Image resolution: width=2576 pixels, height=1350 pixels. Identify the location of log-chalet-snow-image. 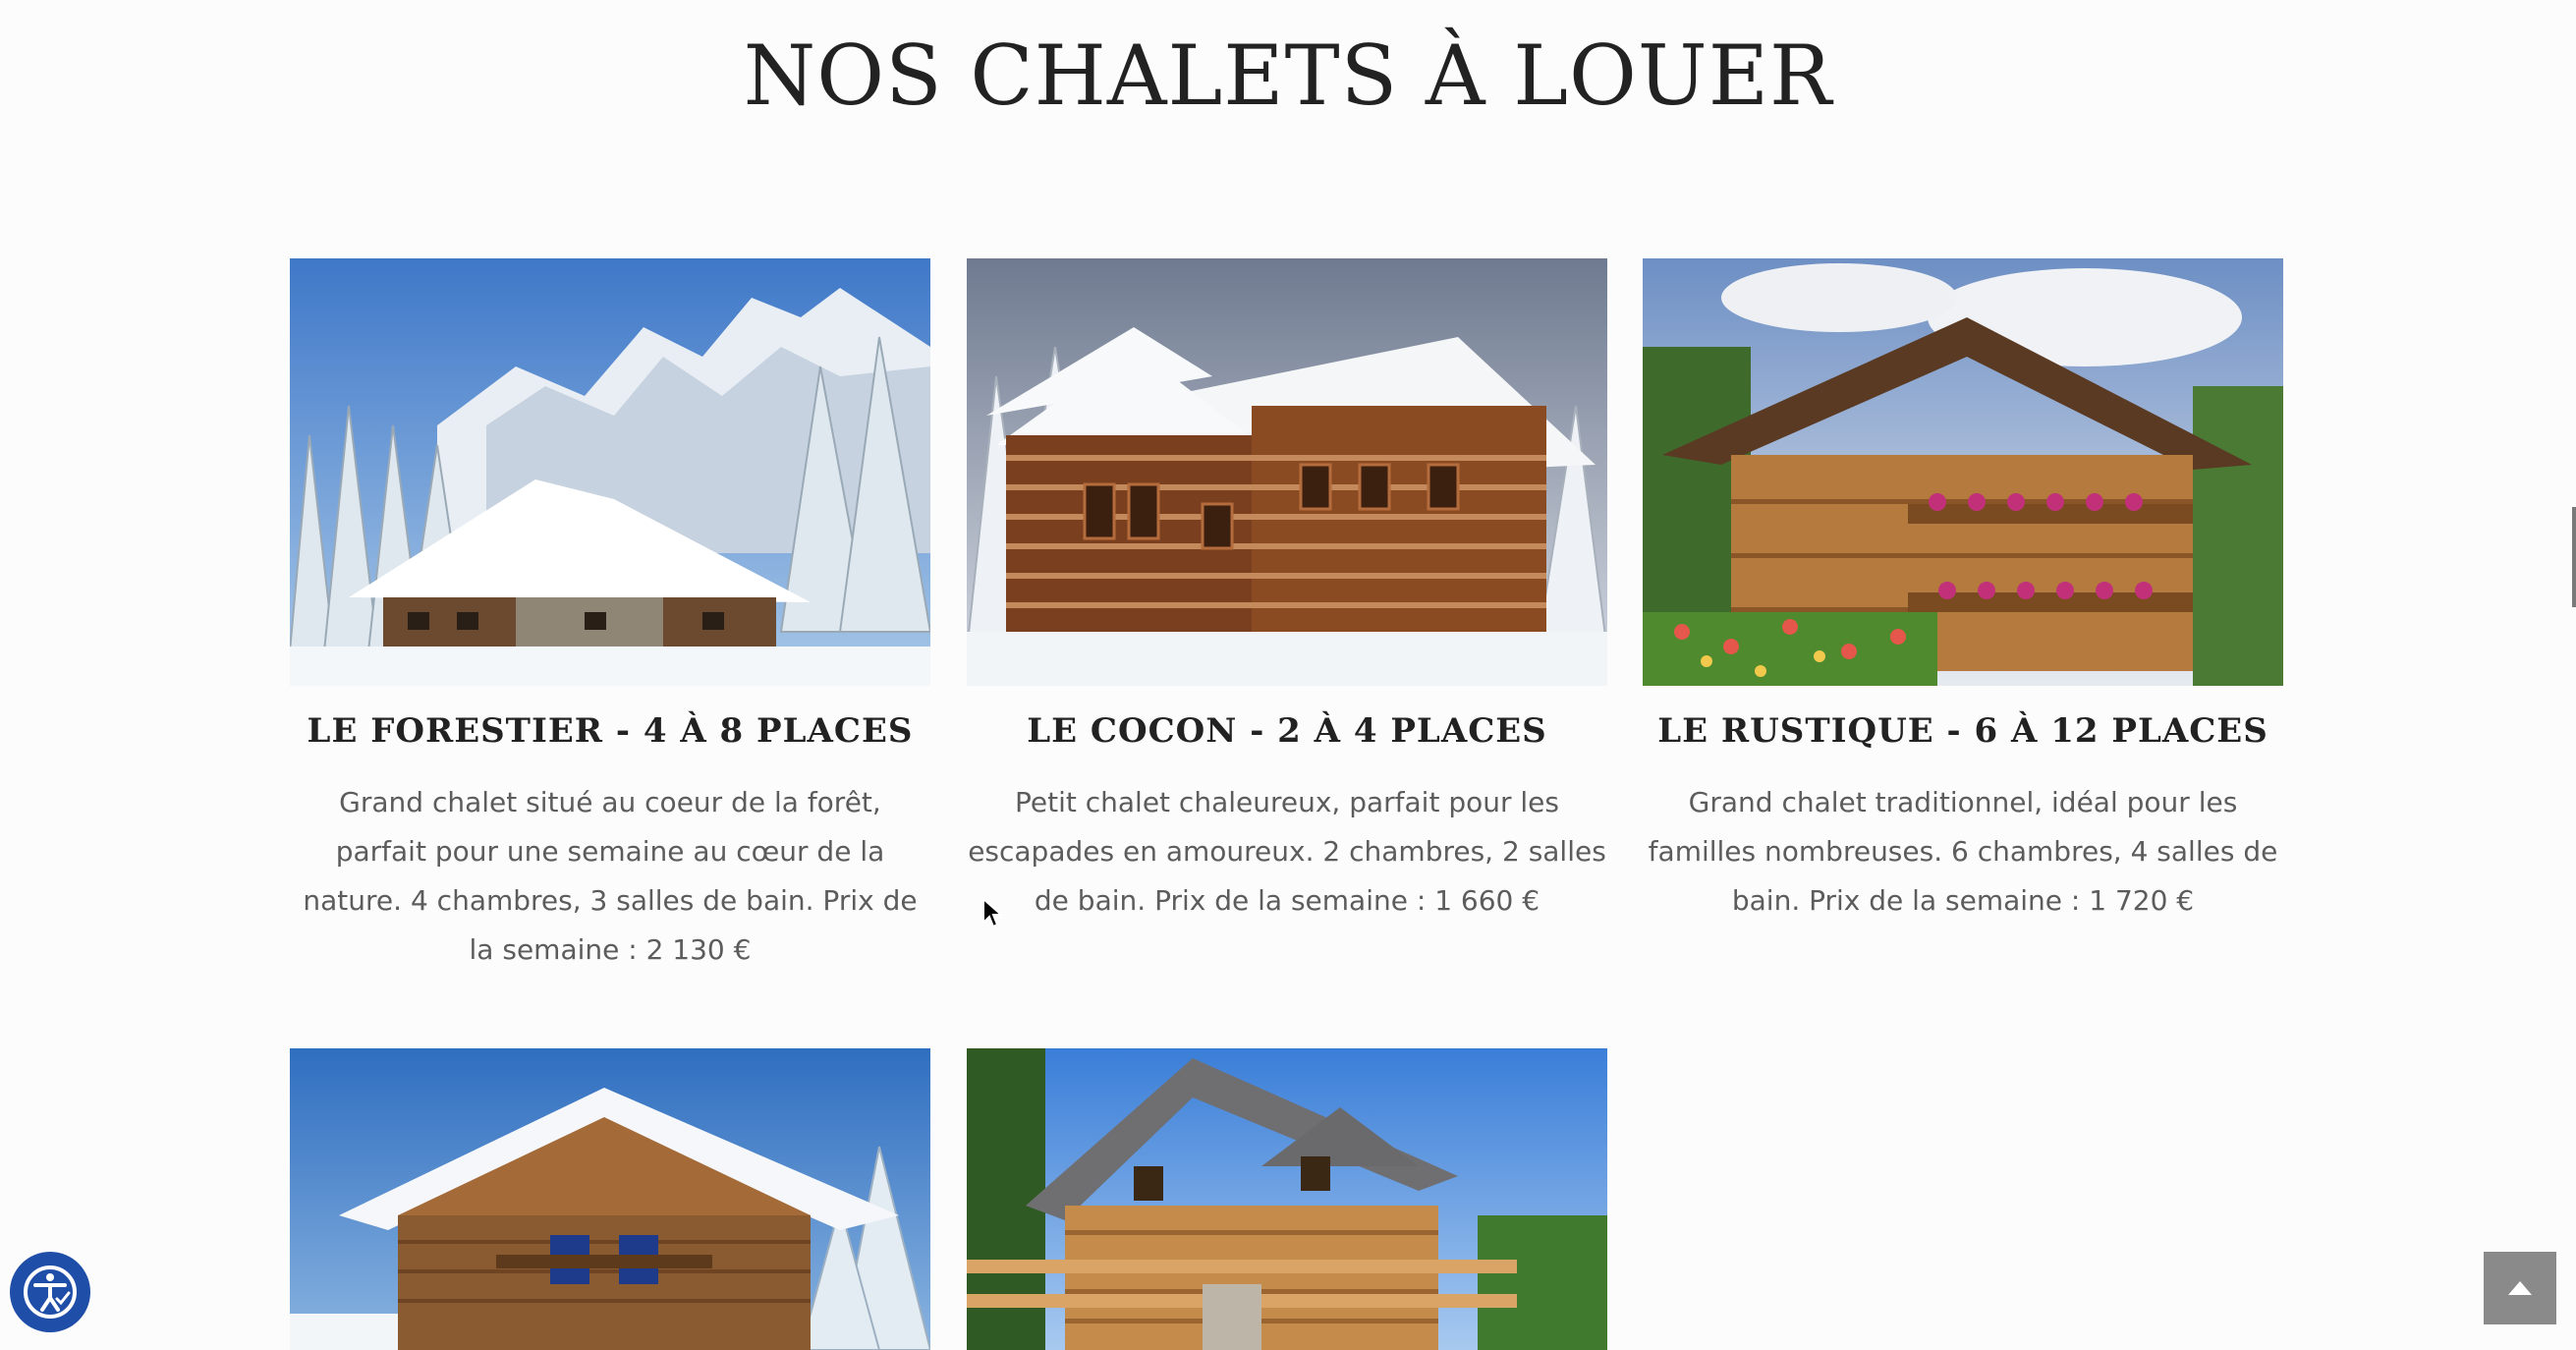
(1287, 472).